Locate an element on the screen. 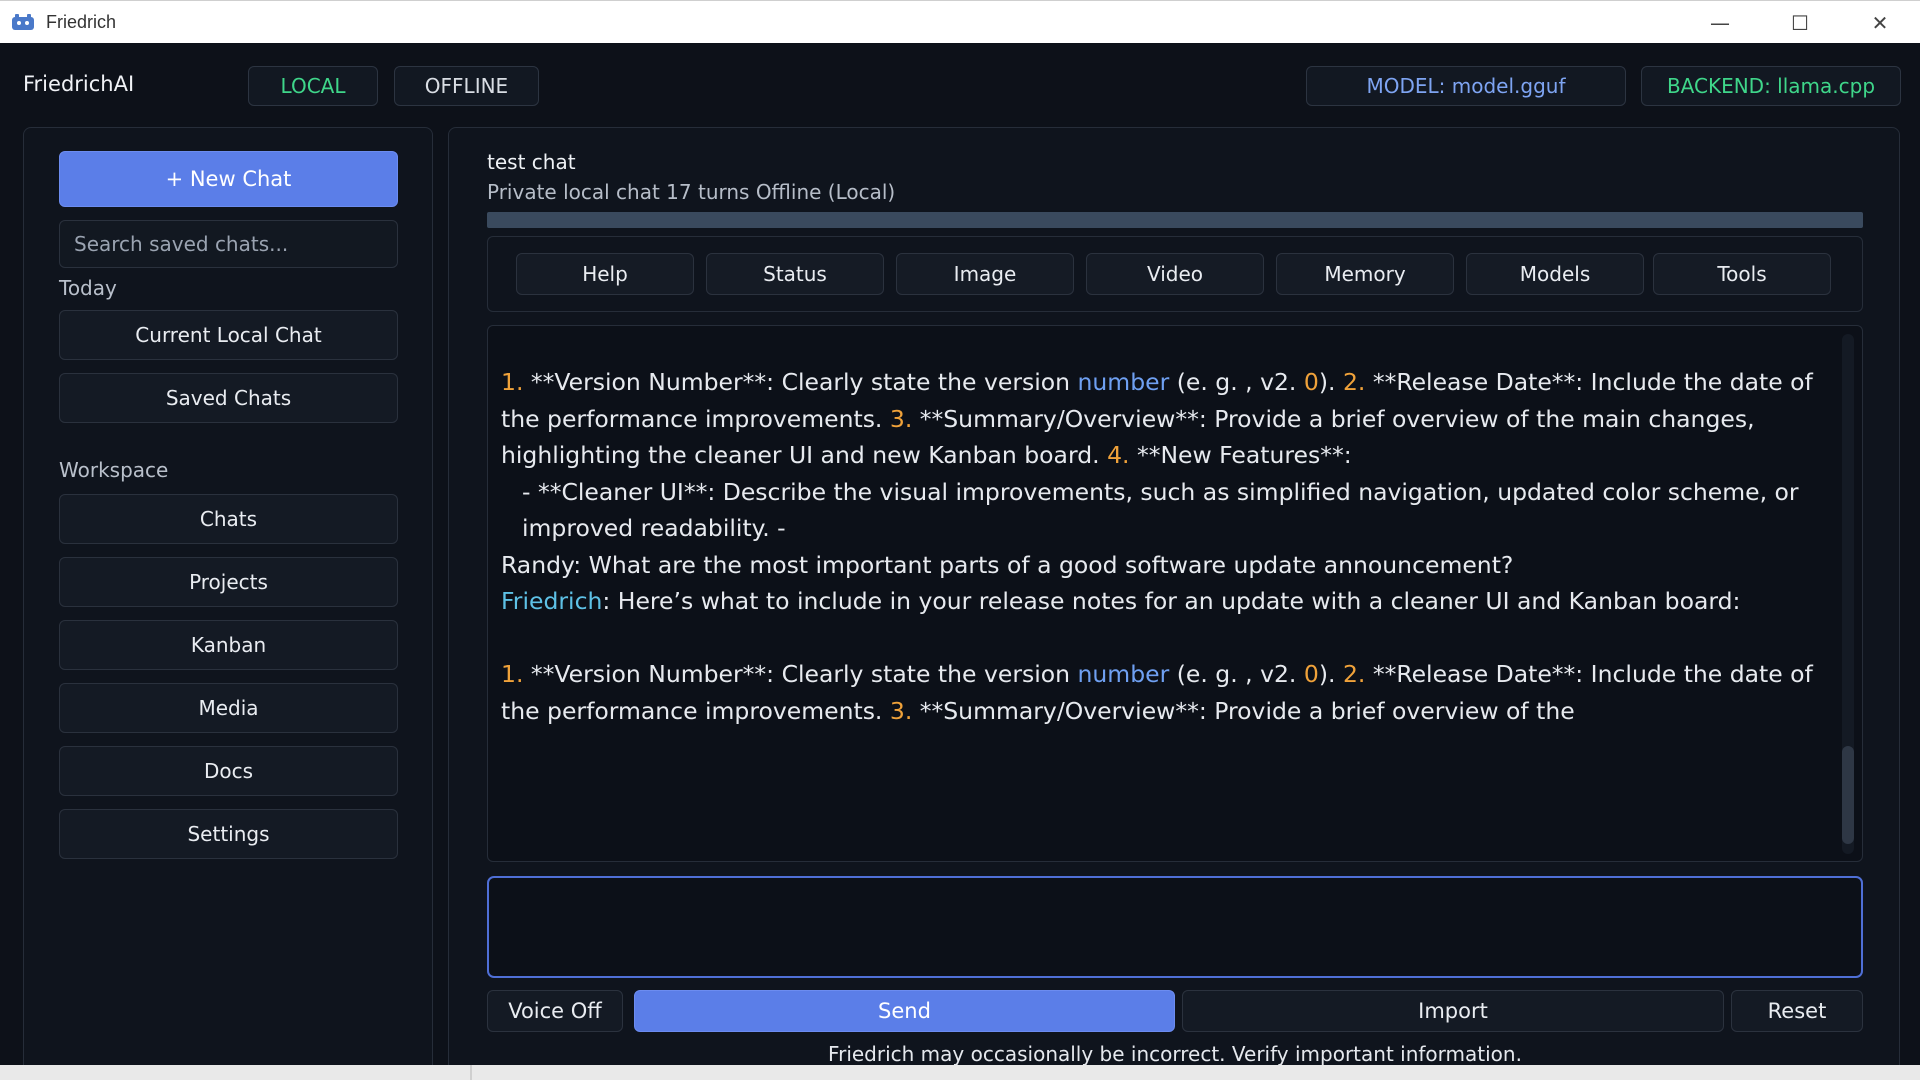 This screenshot has height=1080, width=1920. mode-local-badge: LOCAL is located at coordinates (313, 86).